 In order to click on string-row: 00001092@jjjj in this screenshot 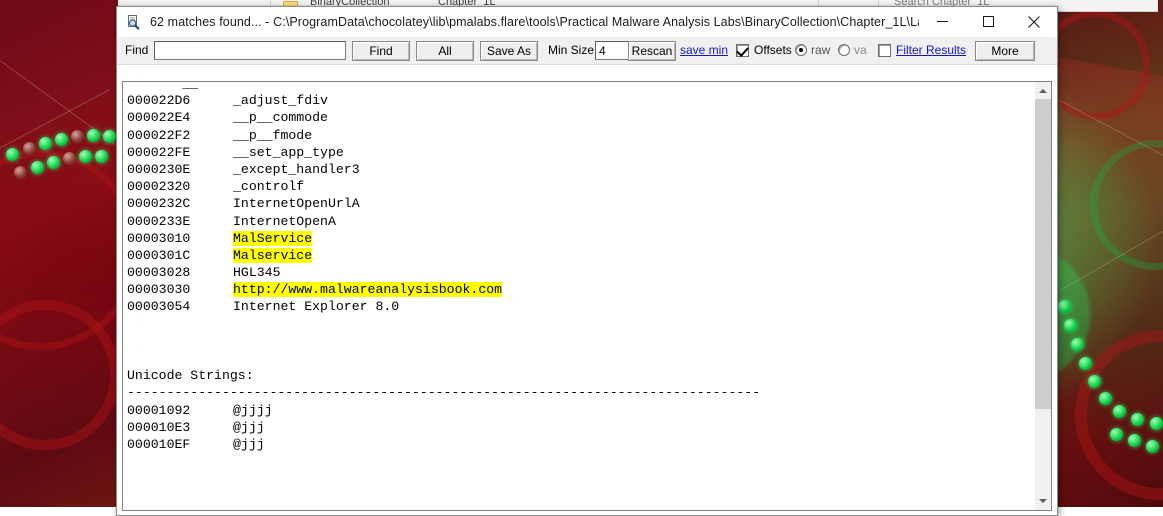, I will do `click(581, 410)`.